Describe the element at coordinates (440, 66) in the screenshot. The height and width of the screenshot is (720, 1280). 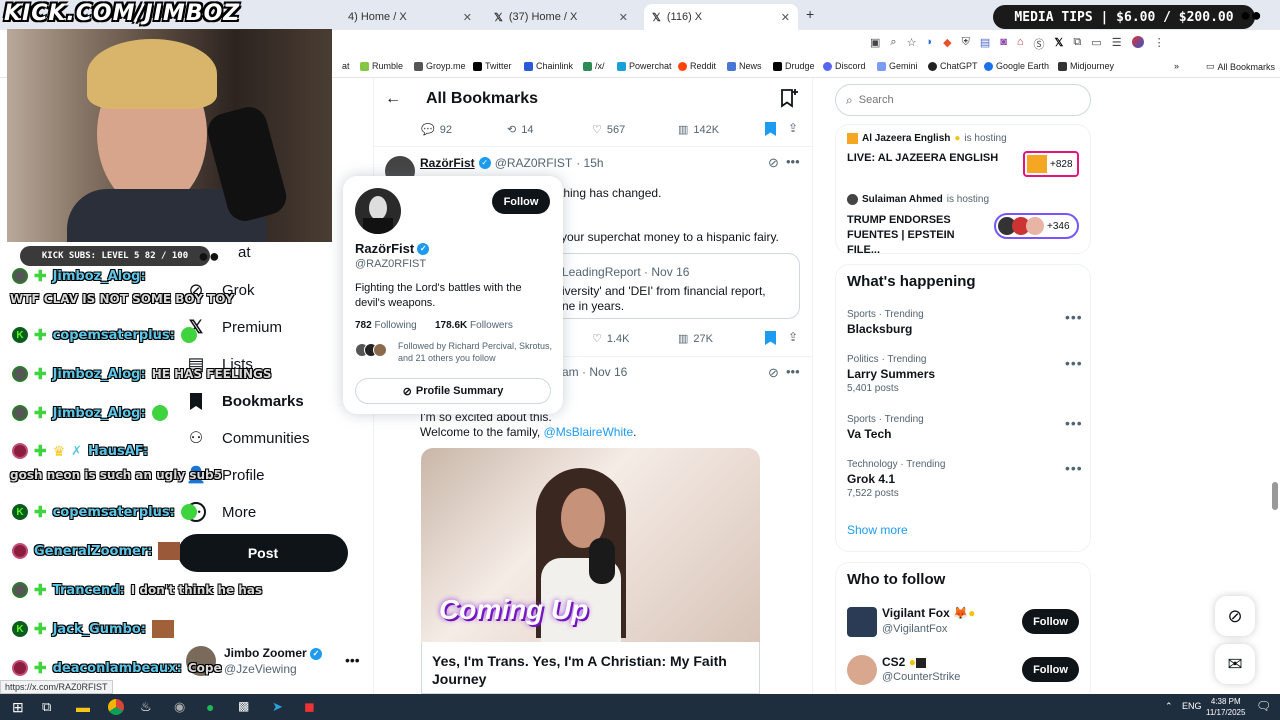
I see `bookmark-item: Groyp.me` at that location.